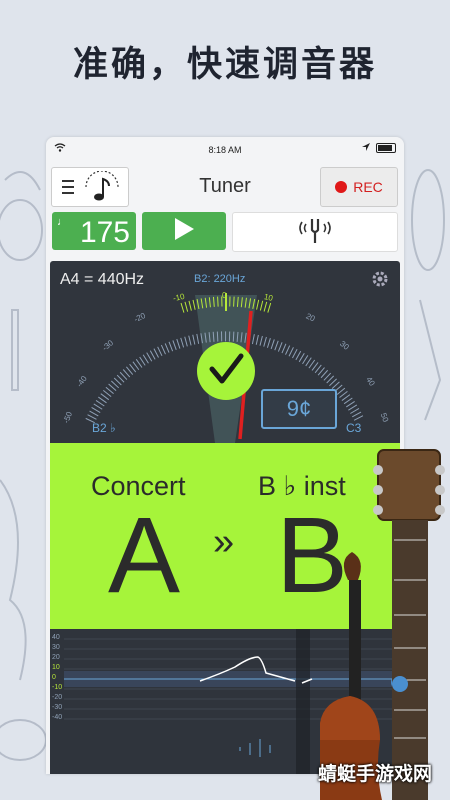 Image resolution: width=450 pixels, height=800 pixels. What do you see at coordinates (104, 428) in the screenshot?
I see `flat-note-label: B2 ♭` at bounding box center [104, 428].